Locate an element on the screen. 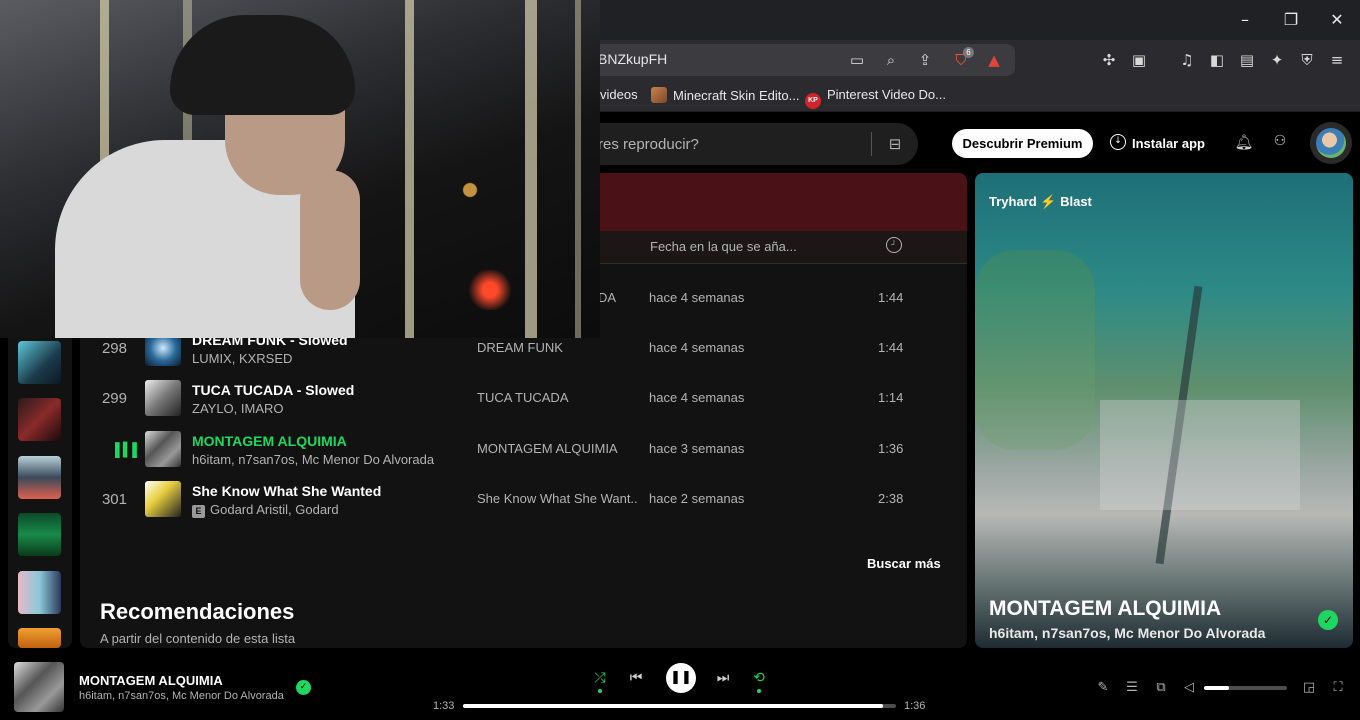  repeat-one-icon: ⟲ is located at coordinates (759, 678).